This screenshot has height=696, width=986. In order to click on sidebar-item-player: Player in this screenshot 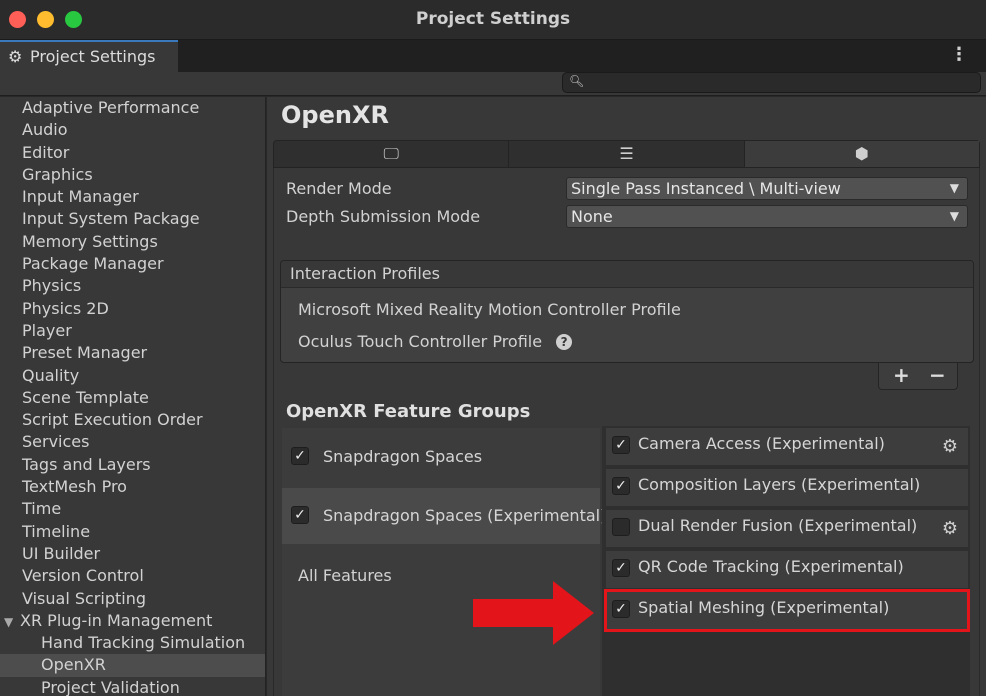, I will do `click(132, 331)`.